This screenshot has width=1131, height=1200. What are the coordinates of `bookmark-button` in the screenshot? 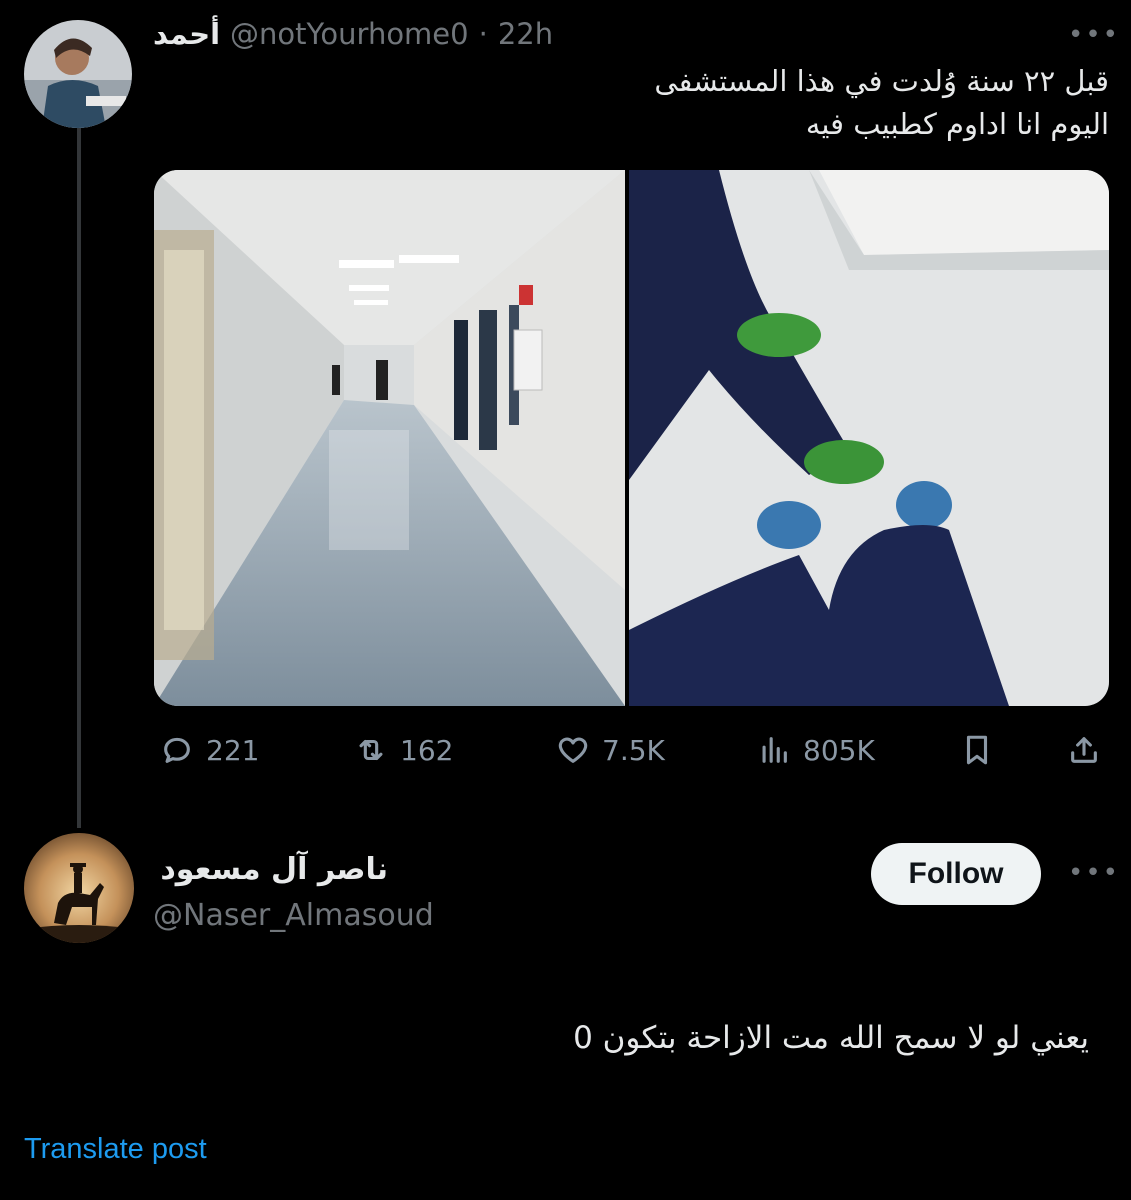 It's located at (977, 750).